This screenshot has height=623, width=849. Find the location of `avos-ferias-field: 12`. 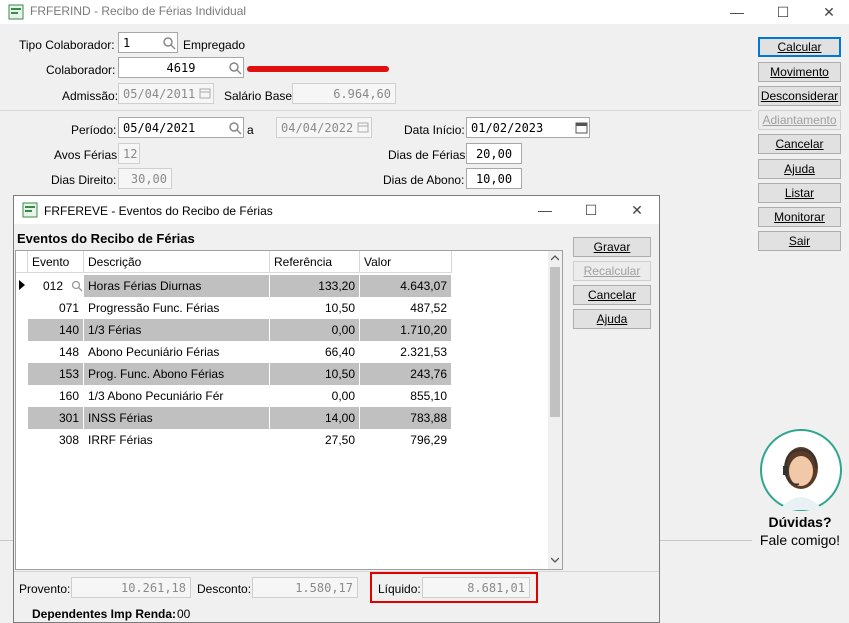

avos-ferias-field: 12 is located at coordinates (129, 153).